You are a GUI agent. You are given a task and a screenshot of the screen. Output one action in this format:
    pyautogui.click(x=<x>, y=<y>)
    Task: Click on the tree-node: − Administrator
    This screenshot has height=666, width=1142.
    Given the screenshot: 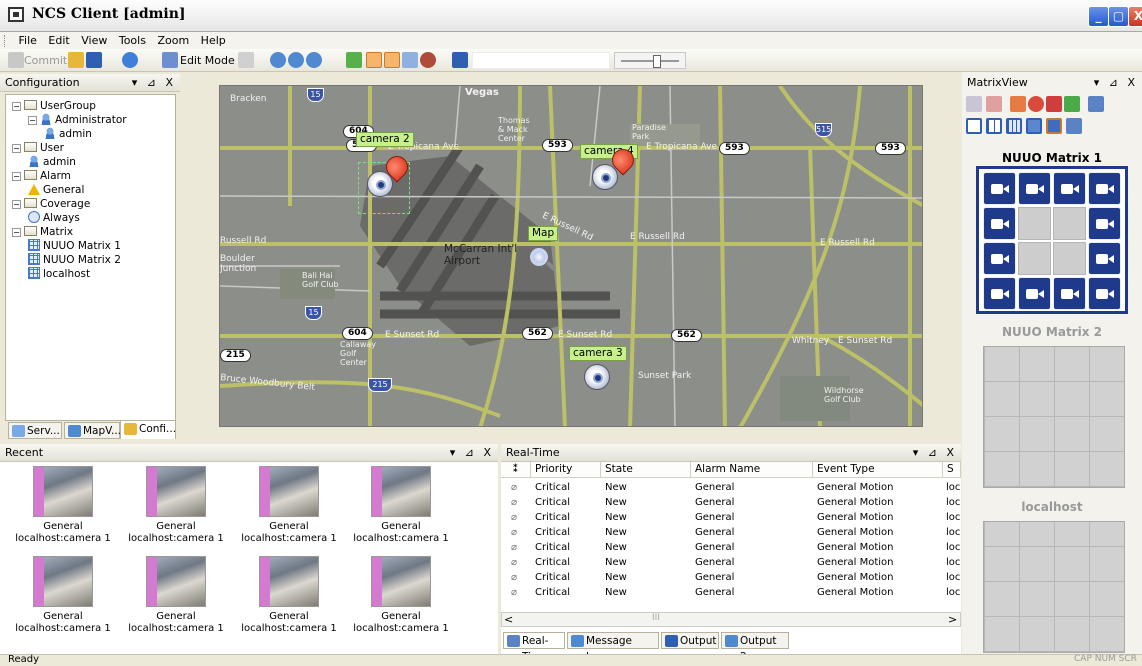 What is the action you would take?
    pyautogui.click(x=77, y=120)
    